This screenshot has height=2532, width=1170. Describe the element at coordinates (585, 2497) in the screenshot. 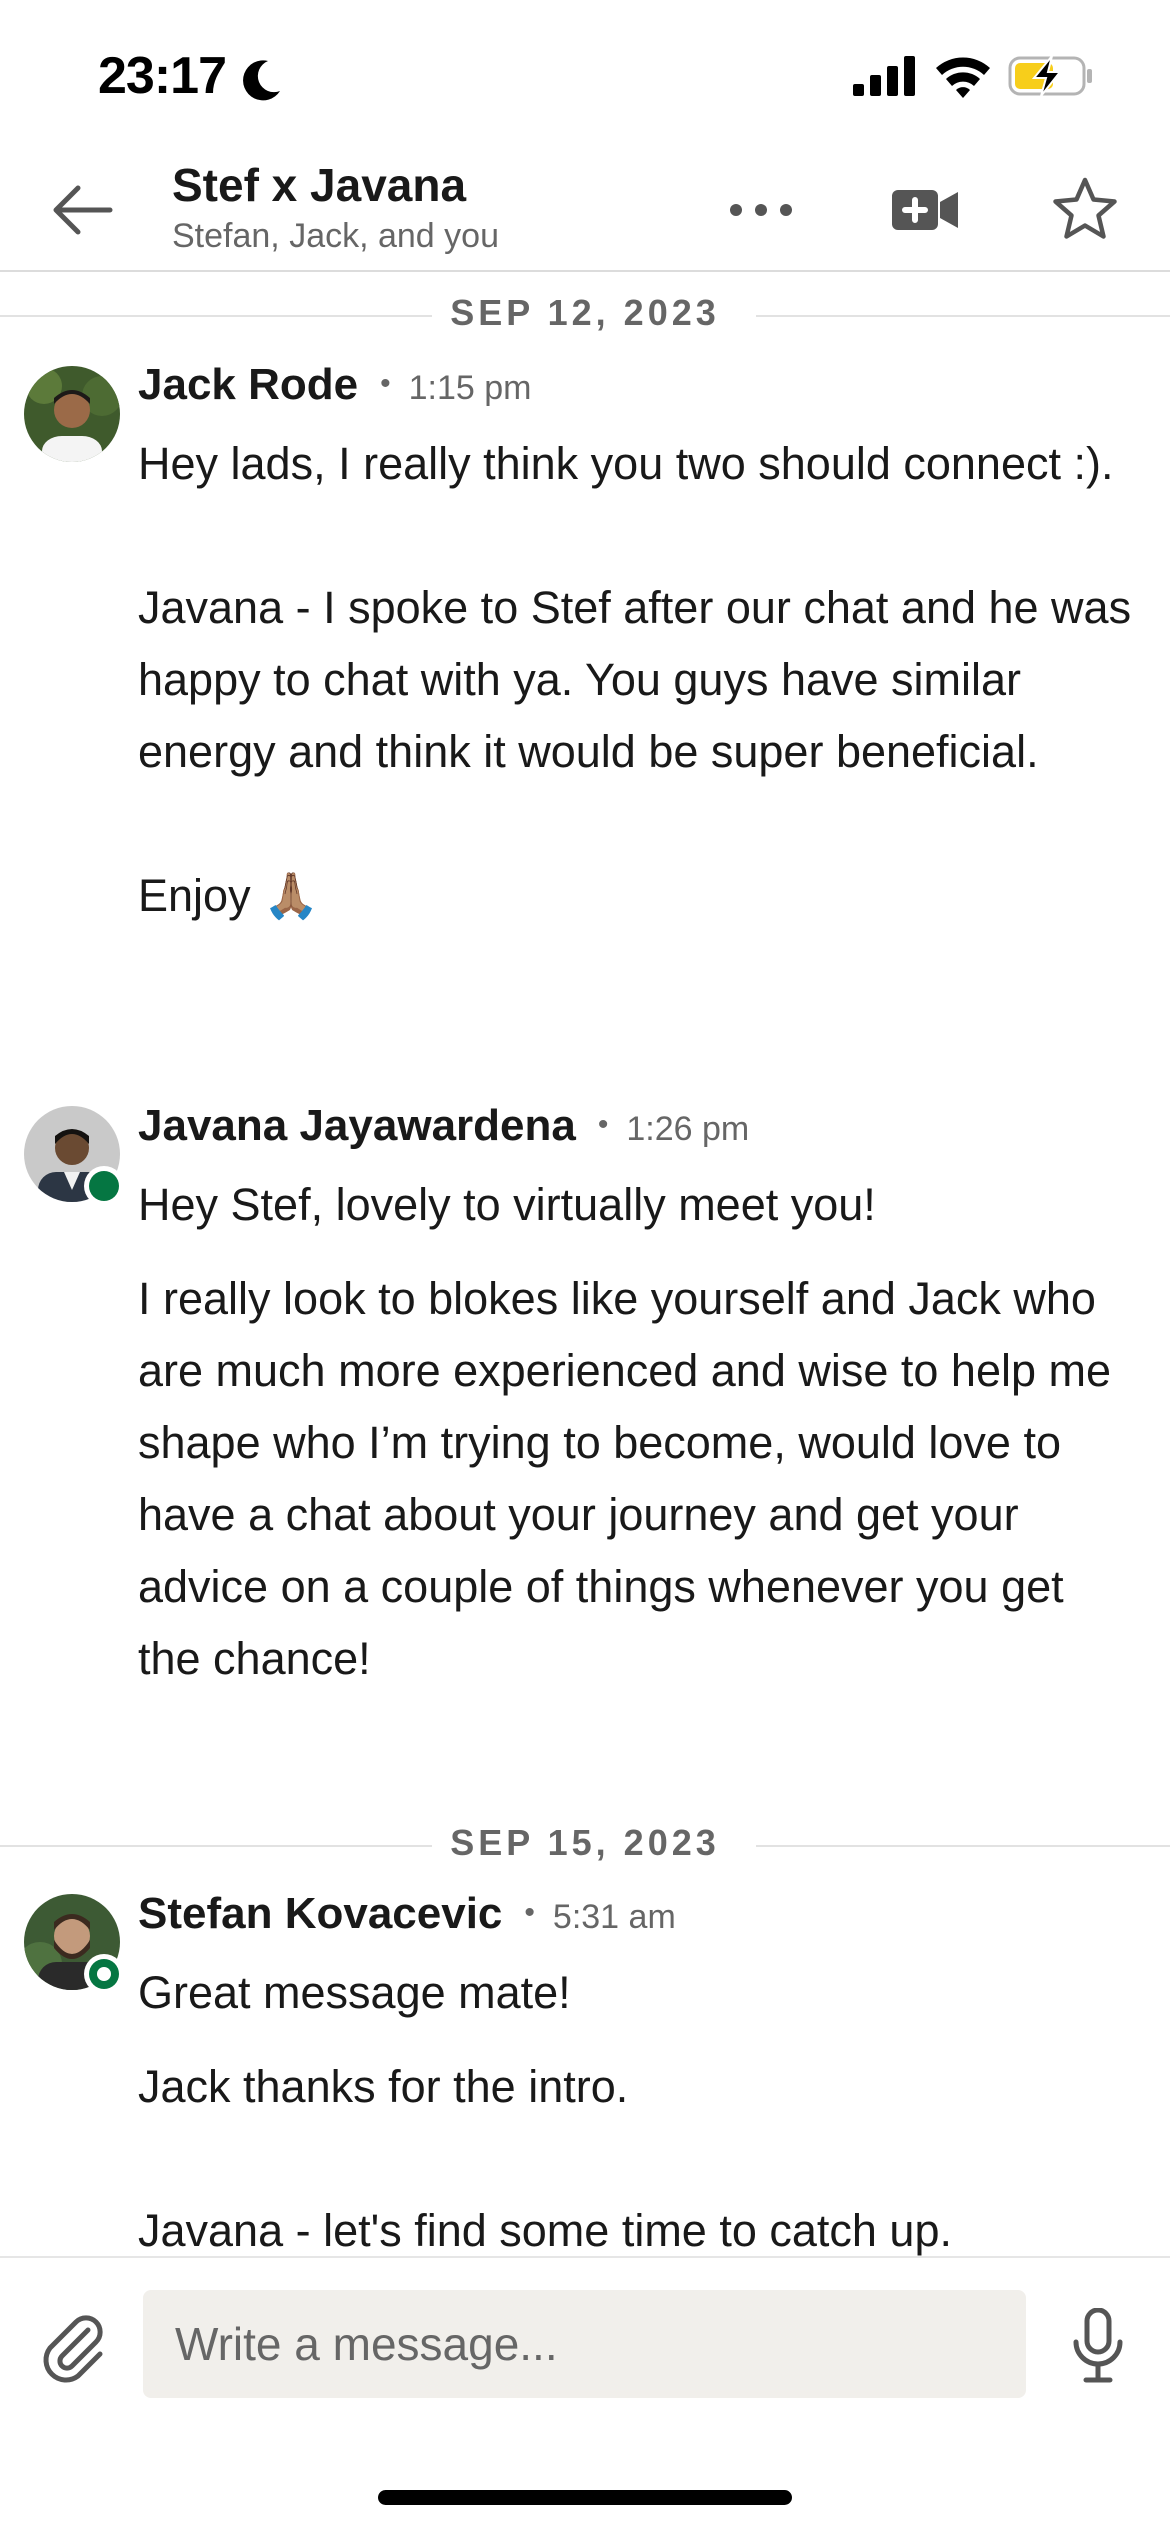

I see `home-indicator` at that location.